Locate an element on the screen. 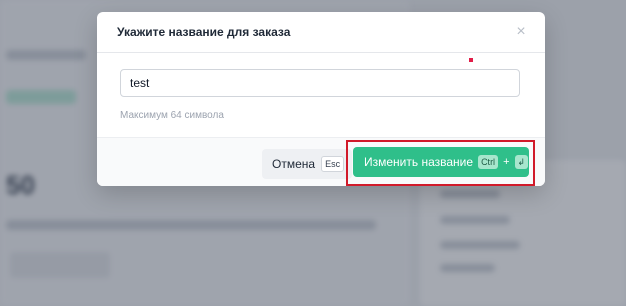 This screenshot has width=626, height=306. ctrl-shortcut: Ctrl is located at coordinates (488, 162).